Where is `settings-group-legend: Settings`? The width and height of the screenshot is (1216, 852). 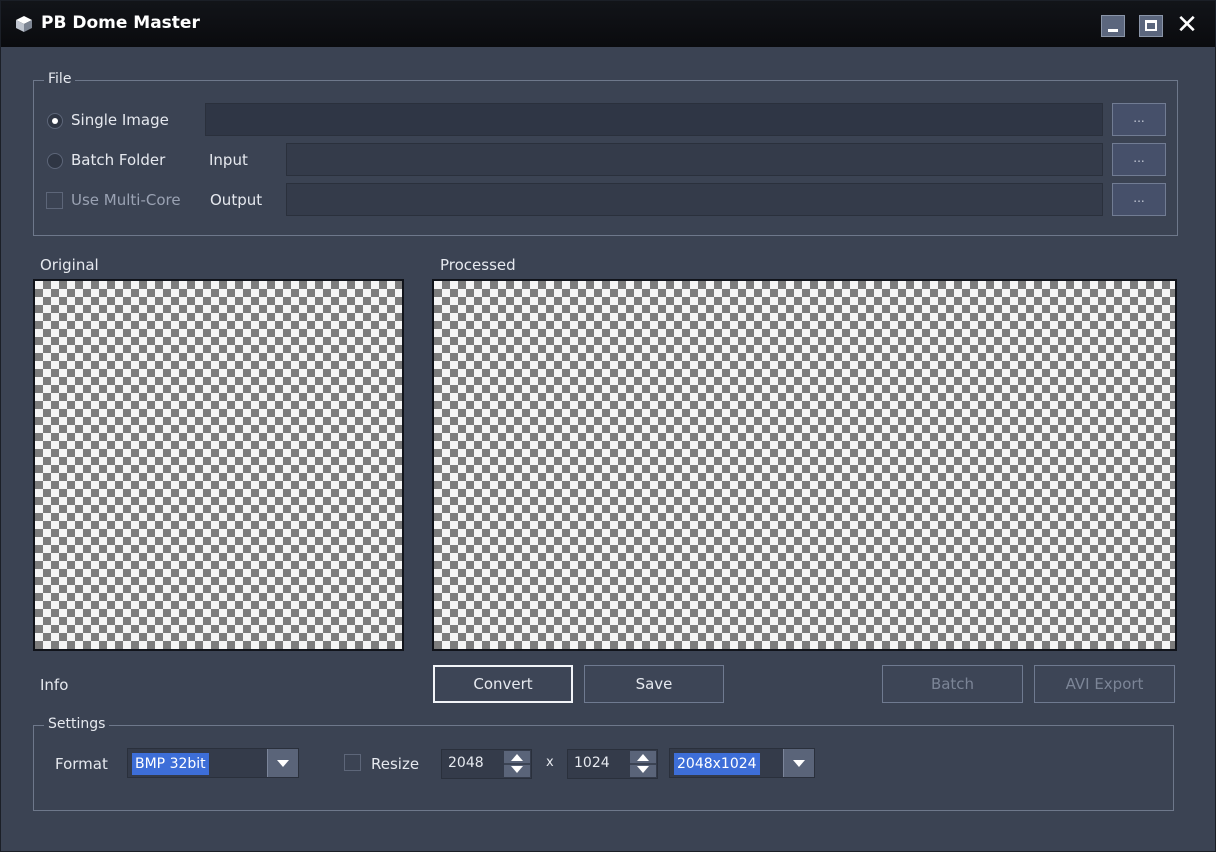 settings-group-legend: Settings is located at coordinates (77, 724).